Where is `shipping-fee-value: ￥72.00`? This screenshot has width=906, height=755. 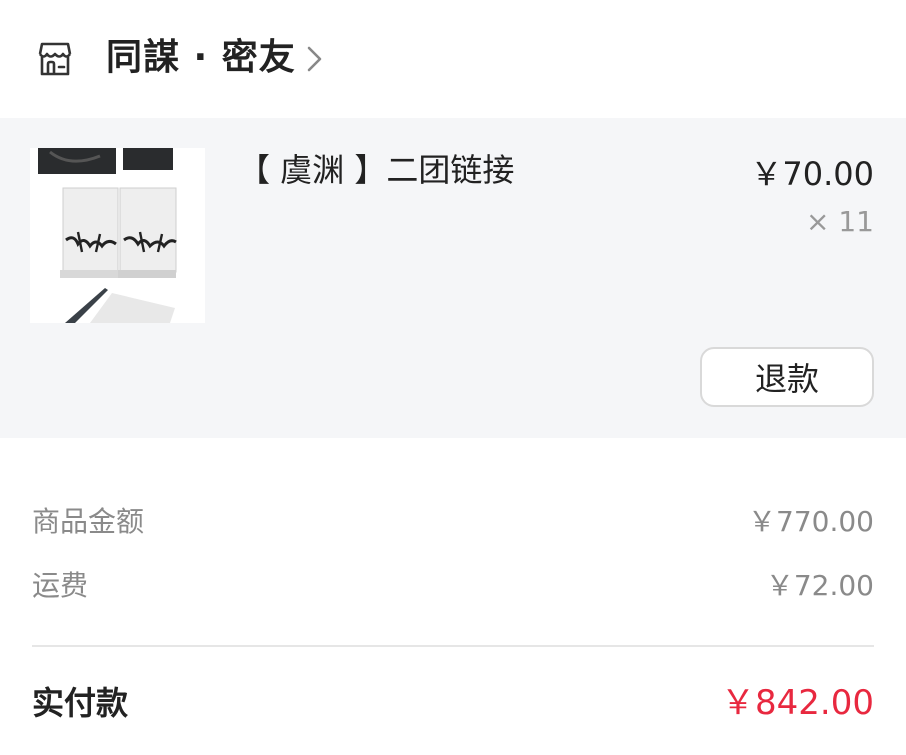 shipping-fee-value: ￥72.00 is located at coordinates (819, 585).